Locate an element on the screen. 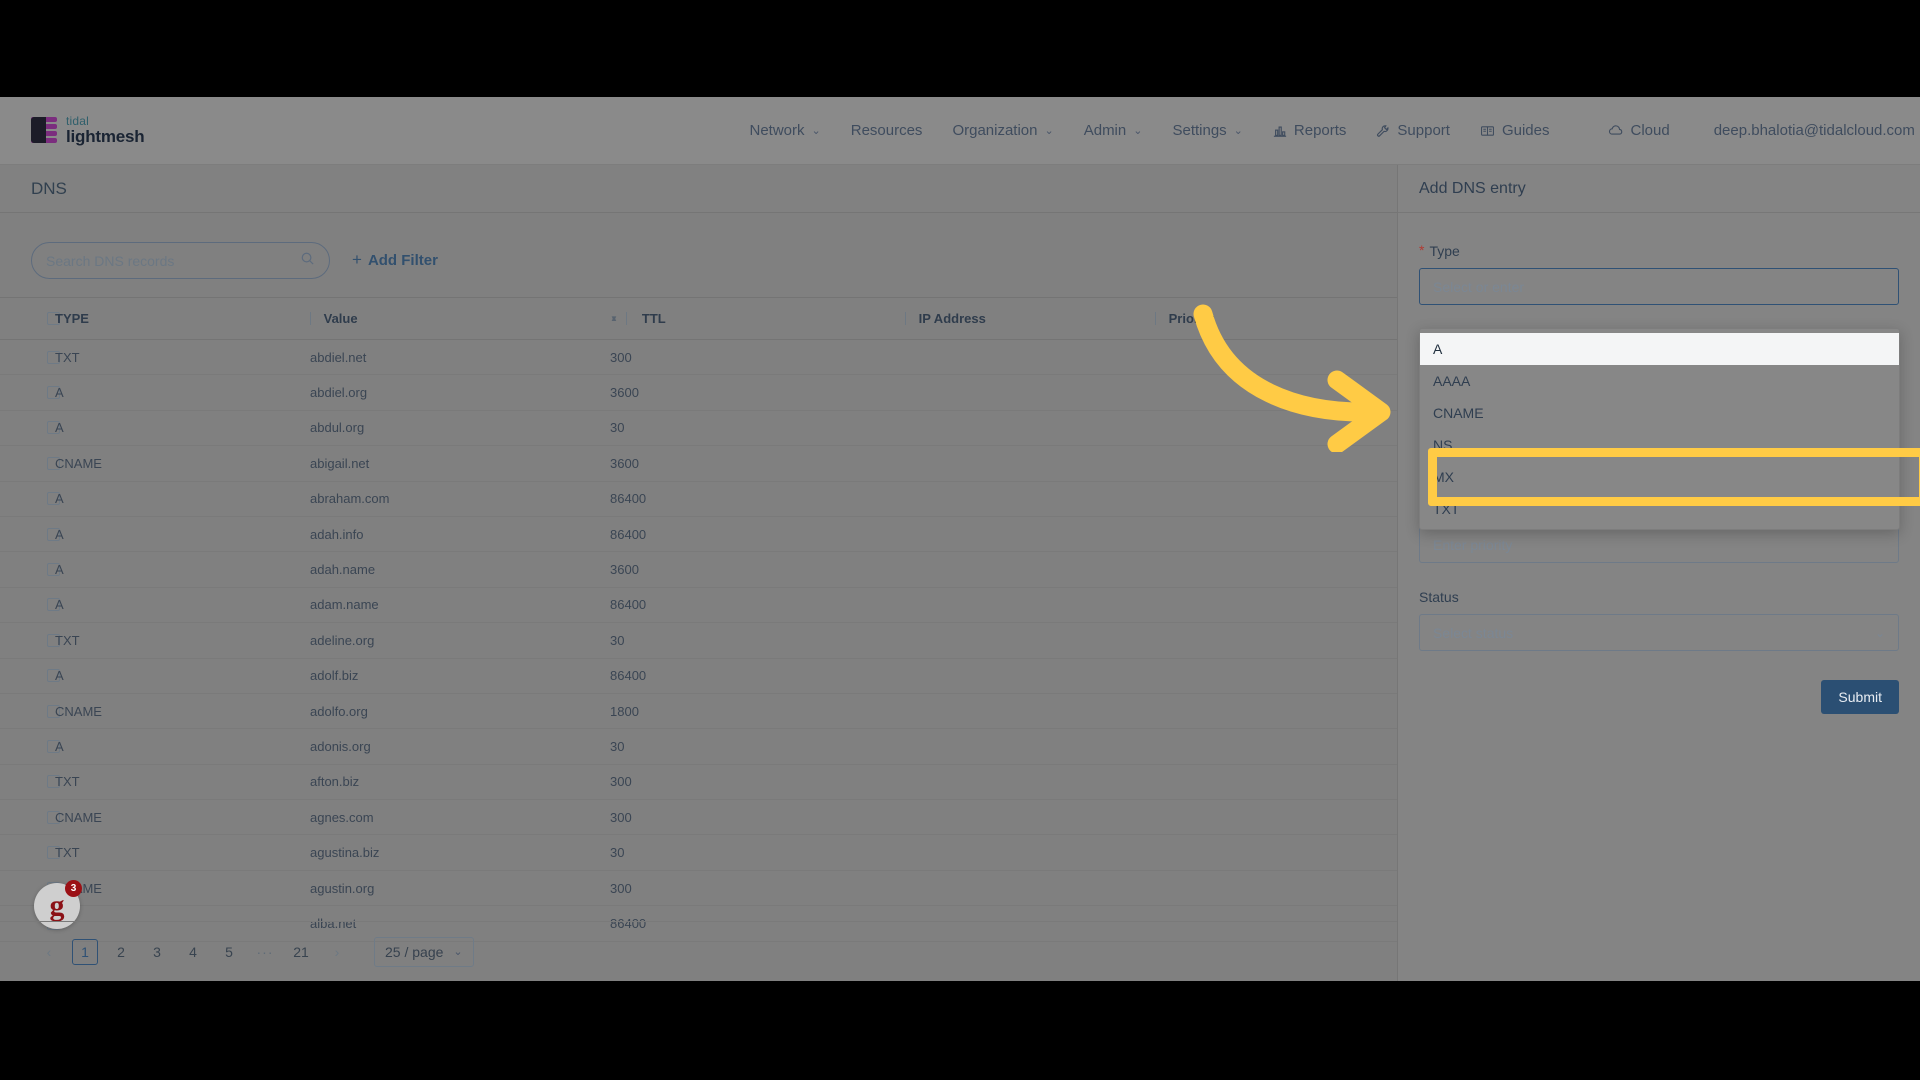  table-row: Aadah.info 86400 is located at coordinates (698, 534).